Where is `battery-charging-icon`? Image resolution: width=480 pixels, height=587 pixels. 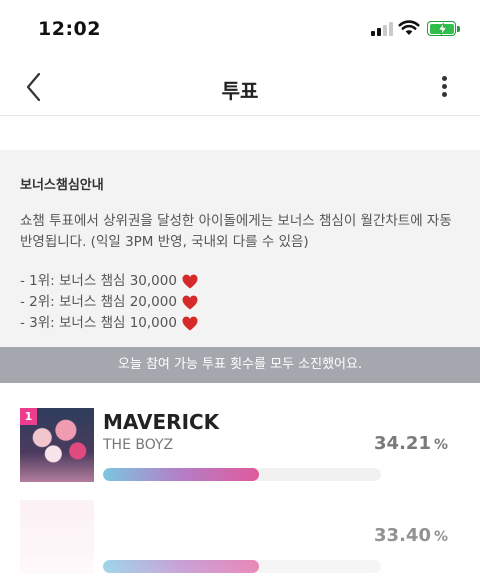
battery-charging-icon is located at coordinates (443, 28).